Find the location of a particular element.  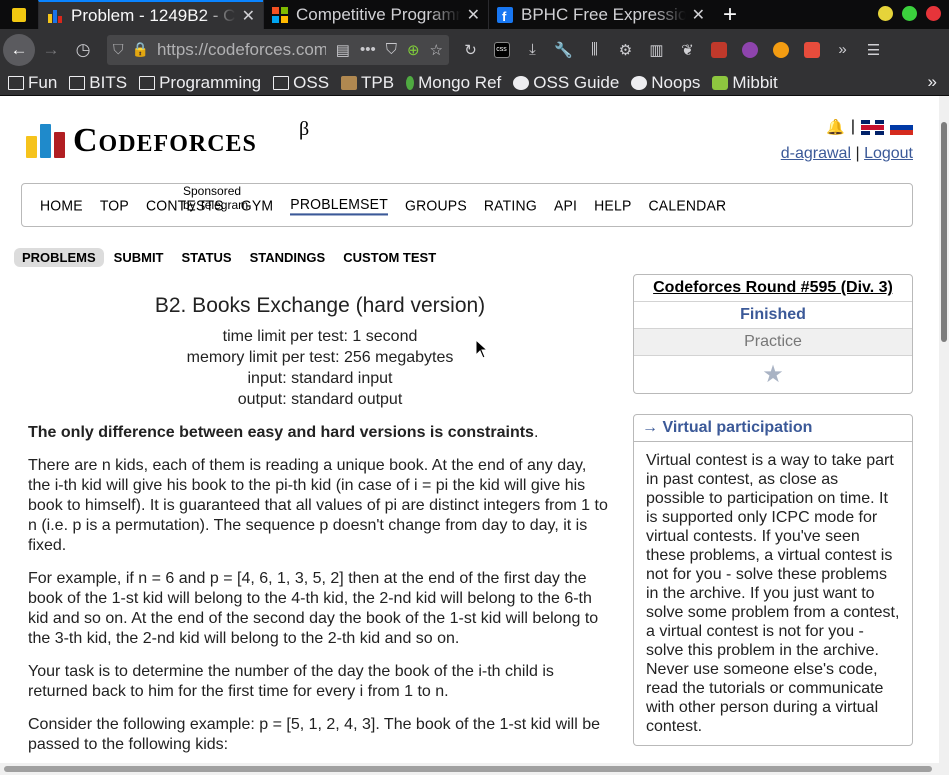

menu-top: TOP is located at coordinates (114, 205).